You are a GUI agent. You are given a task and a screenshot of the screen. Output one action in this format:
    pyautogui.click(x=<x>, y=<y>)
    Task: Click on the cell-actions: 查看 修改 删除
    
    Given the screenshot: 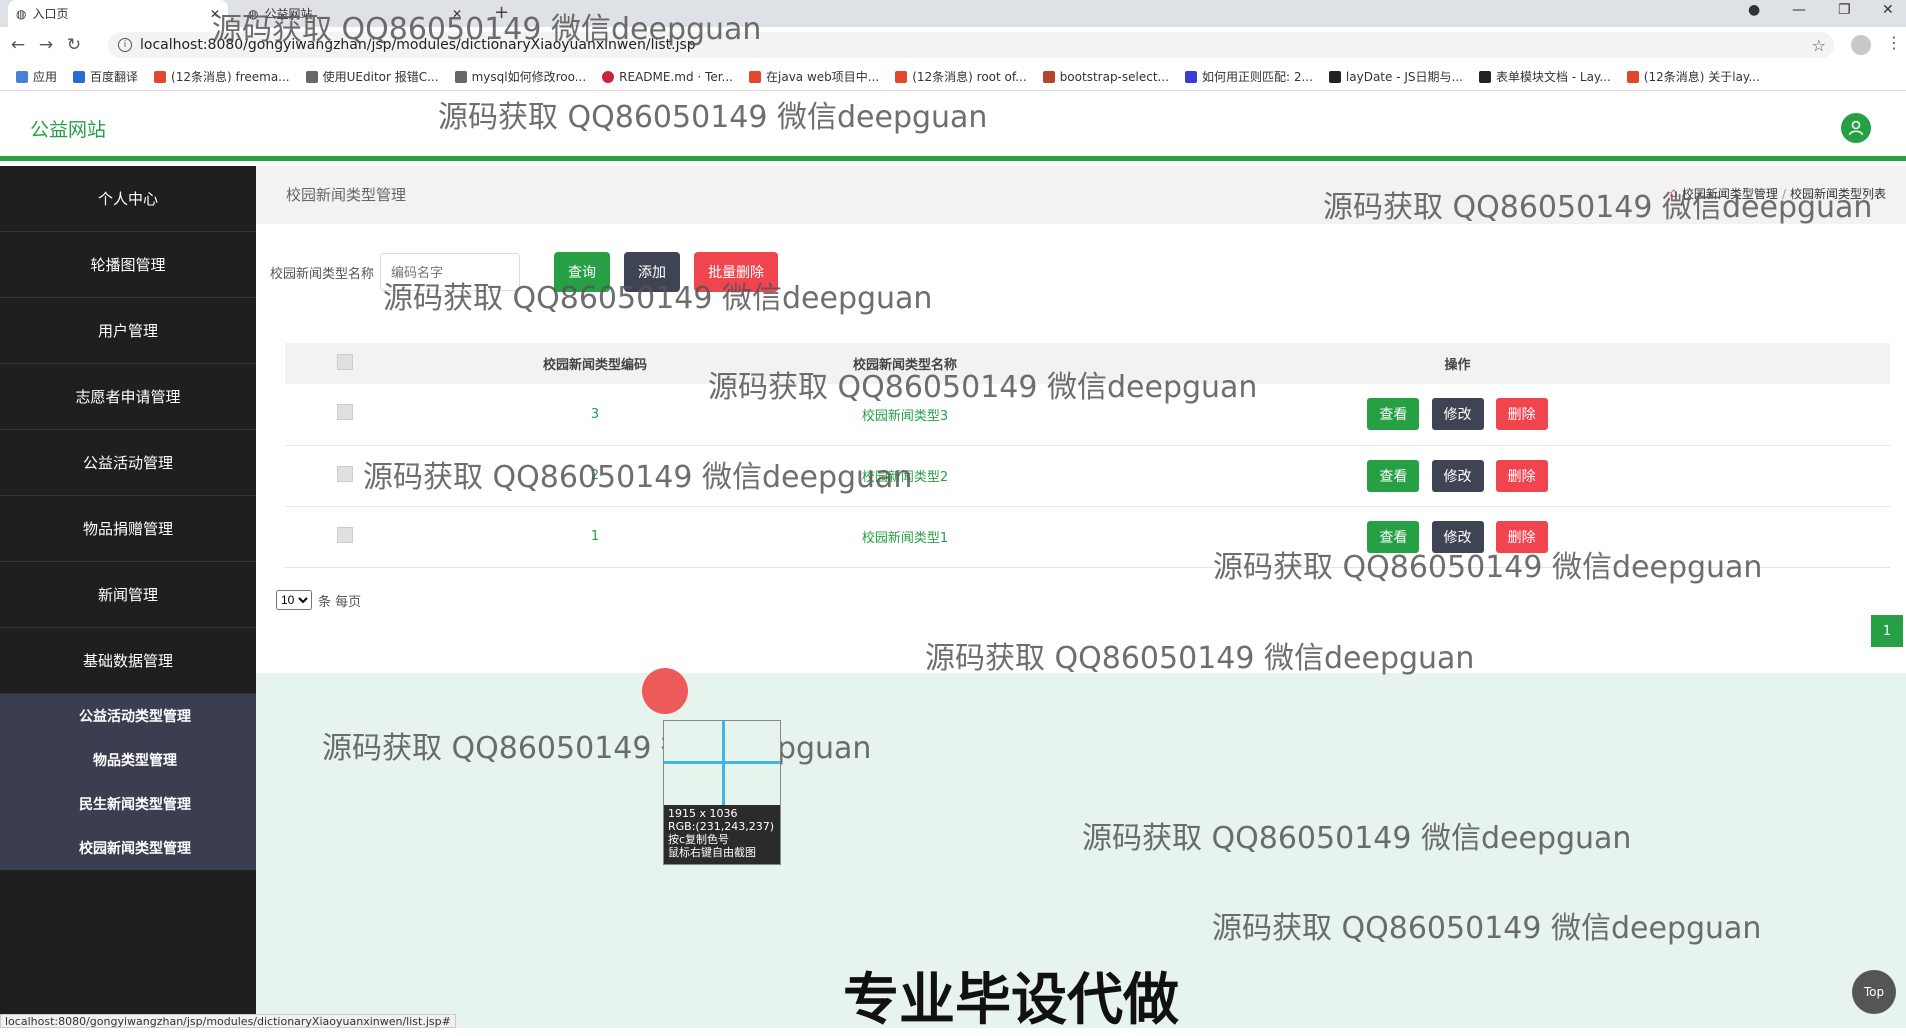 What is the action you would take?
    pyautogui.click(x=1457, y=415)
    